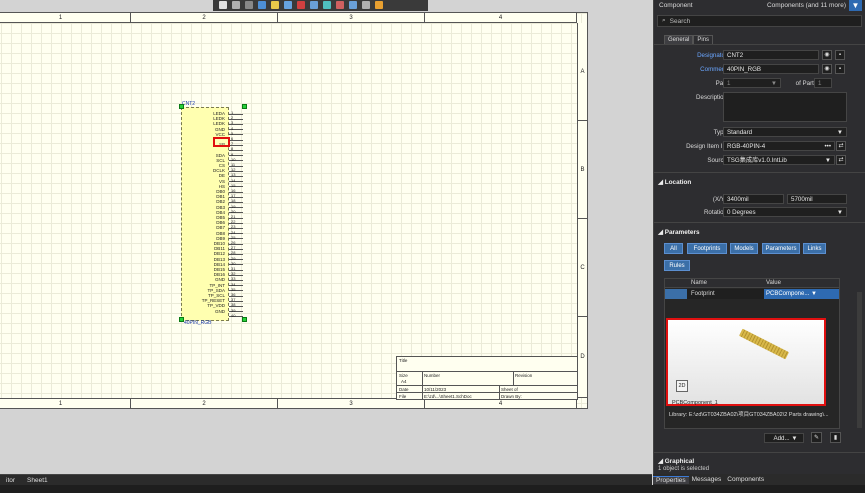 The width and height of the screenshot is (865, 493). I want to click on filter-summary: Components (and 11 more), so click(806, 5).